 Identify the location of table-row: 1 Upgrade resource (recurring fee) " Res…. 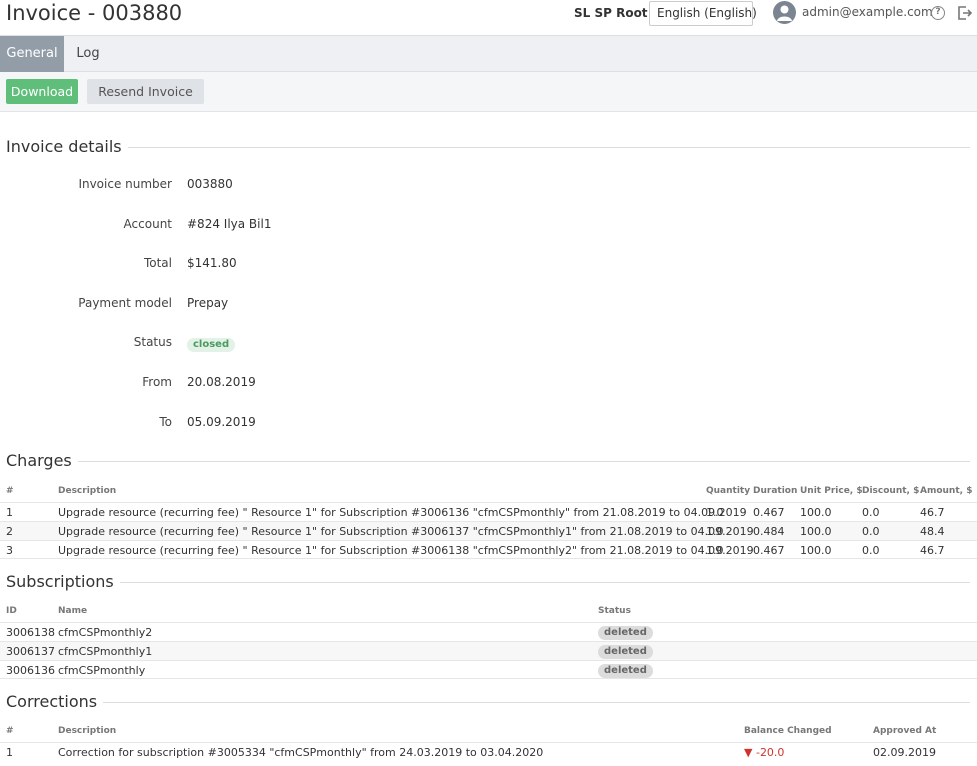
(488, 511).